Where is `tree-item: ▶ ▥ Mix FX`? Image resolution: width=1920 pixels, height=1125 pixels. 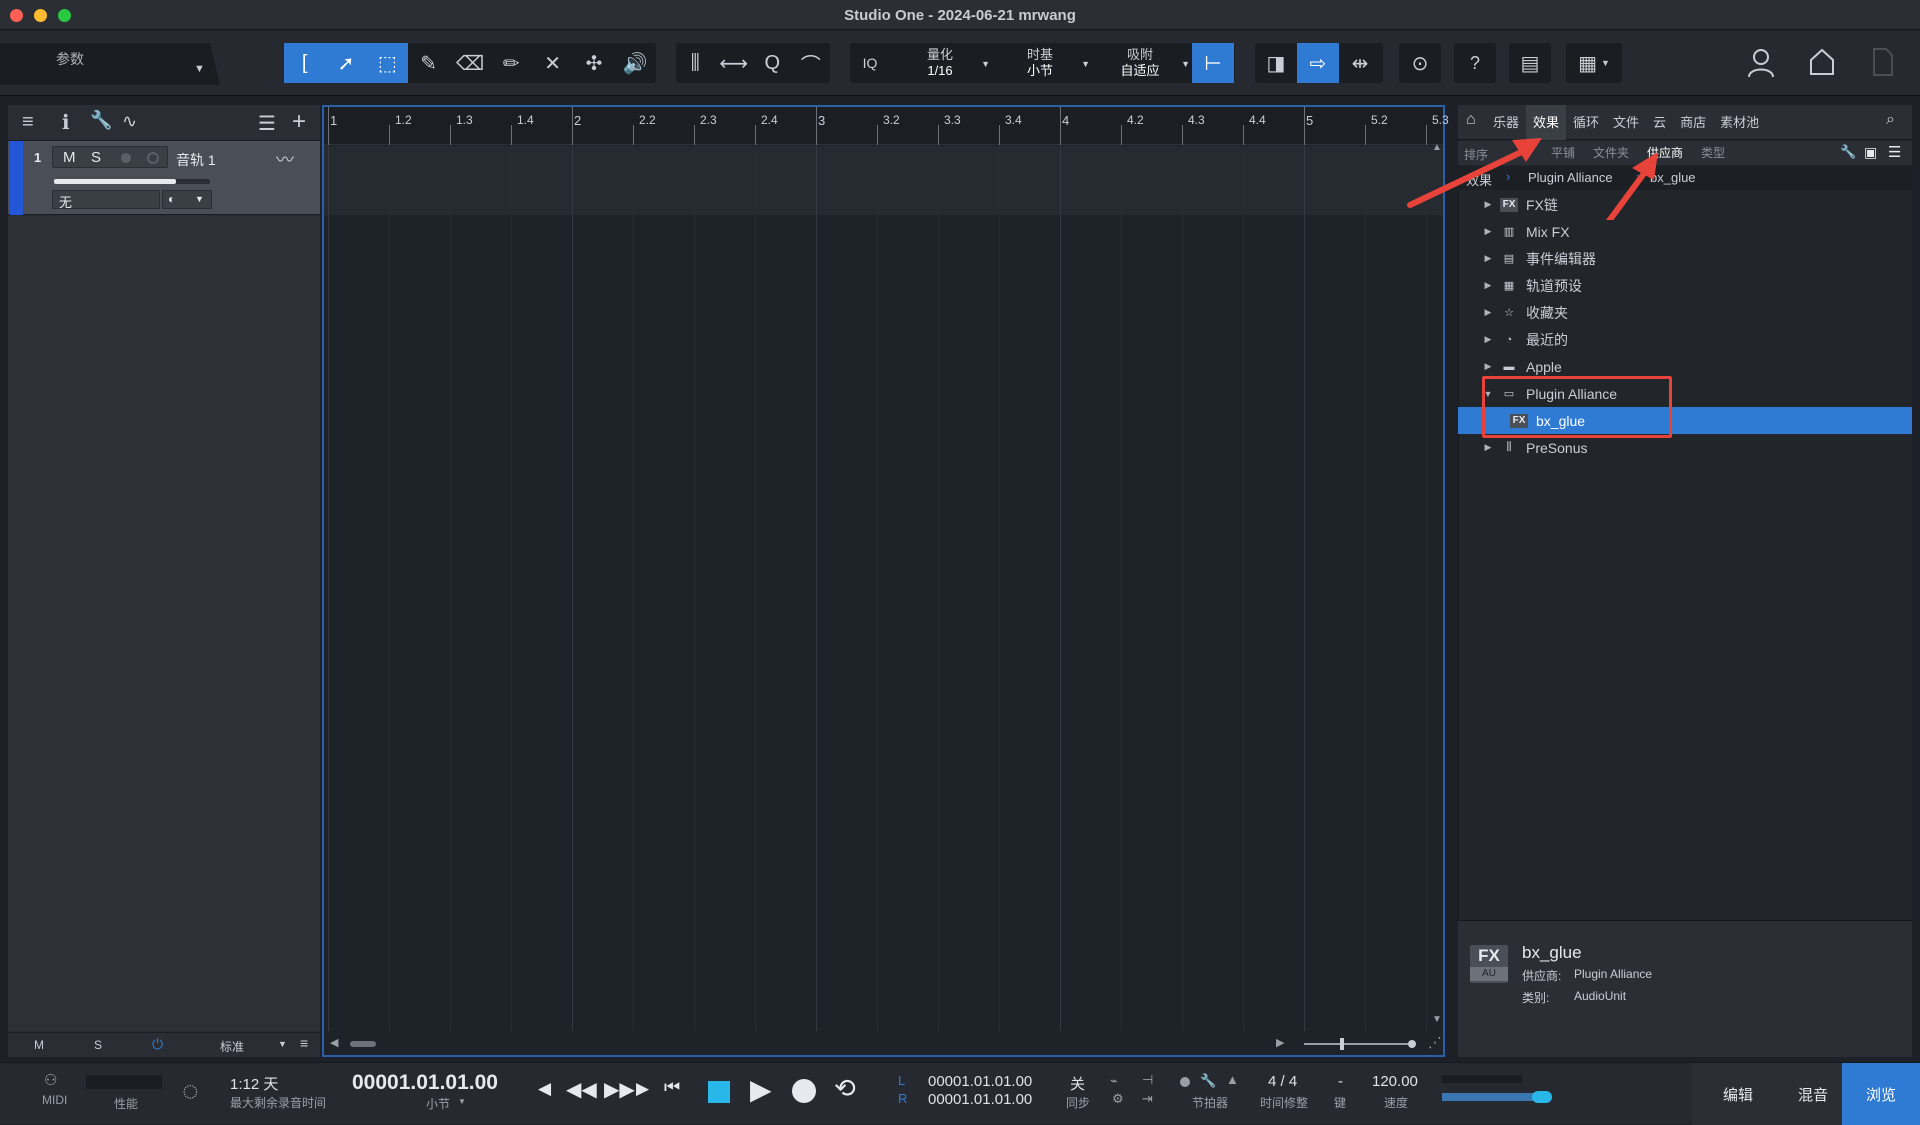
tree-item: ▶ ▥ Mix FX is located at coordinates (1685, 231).